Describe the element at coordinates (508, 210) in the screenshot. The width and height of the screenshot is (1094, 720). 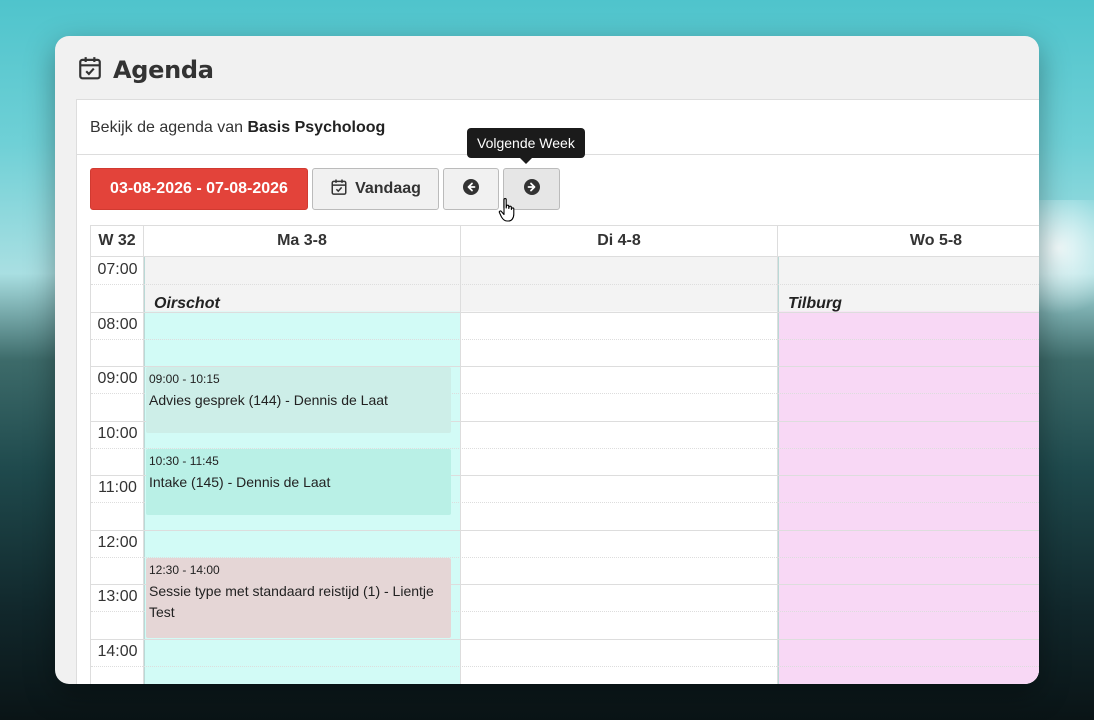
I see `hand-pointer-cursor-icon` at that location.